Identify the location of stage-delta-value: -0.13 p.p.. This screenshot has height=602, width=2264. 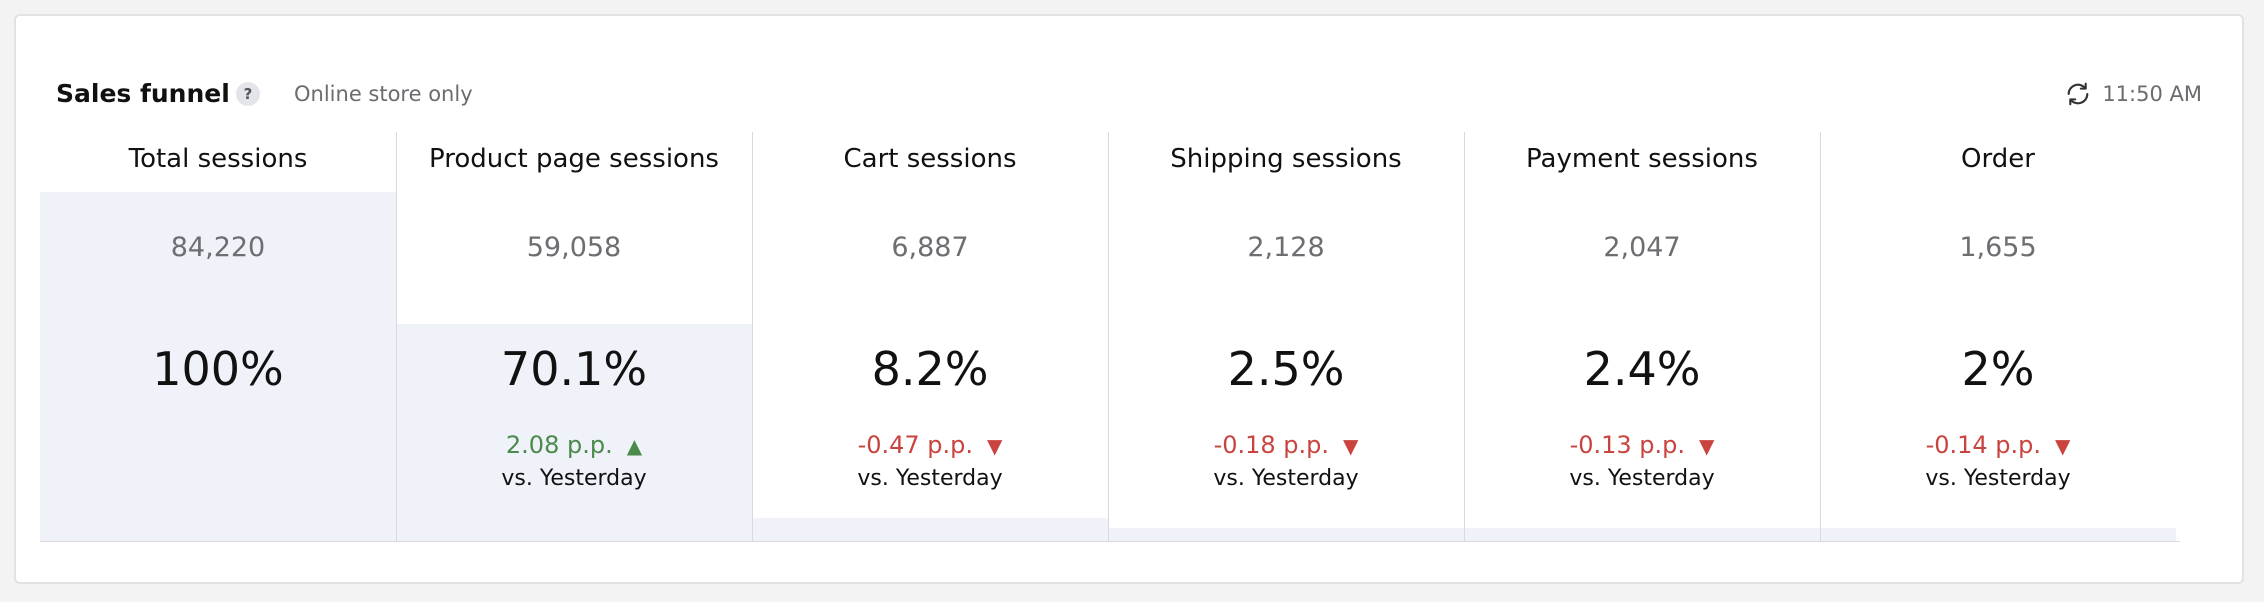
(1627, 445).